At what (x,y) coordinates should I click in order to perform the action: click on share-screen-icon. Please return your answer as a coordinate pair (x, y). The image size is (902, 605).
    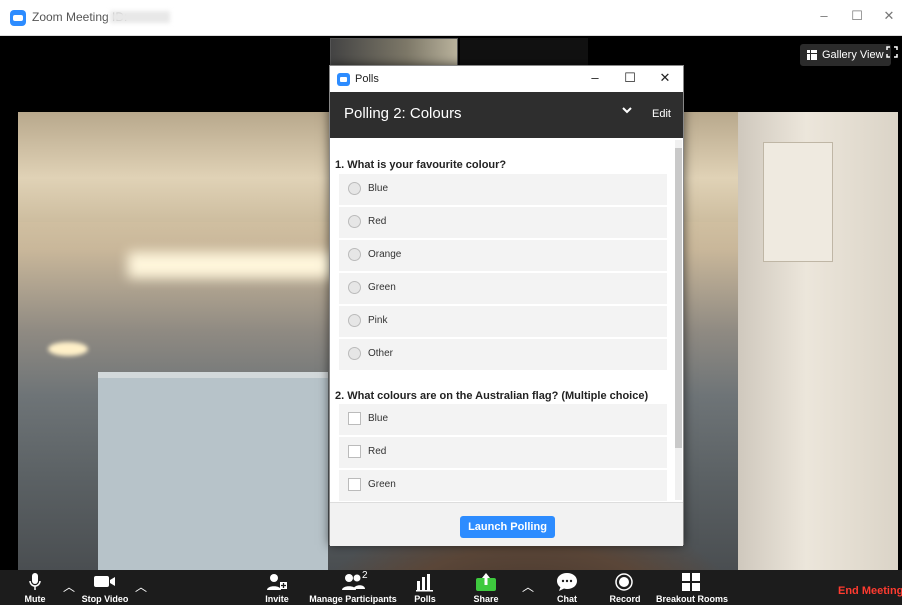
    Looking at the image, I should click on (486, 582).